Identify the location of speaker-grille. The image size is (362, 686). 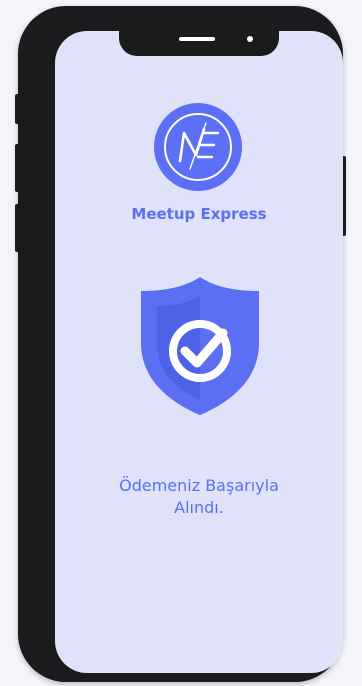
(197, 39).